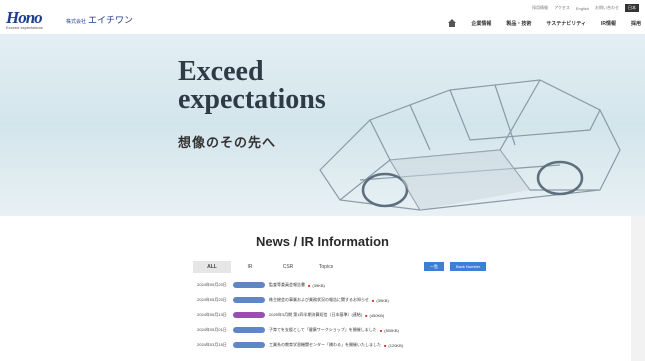  I want to click on company-prefix: 株式会社, so click(76, 22).